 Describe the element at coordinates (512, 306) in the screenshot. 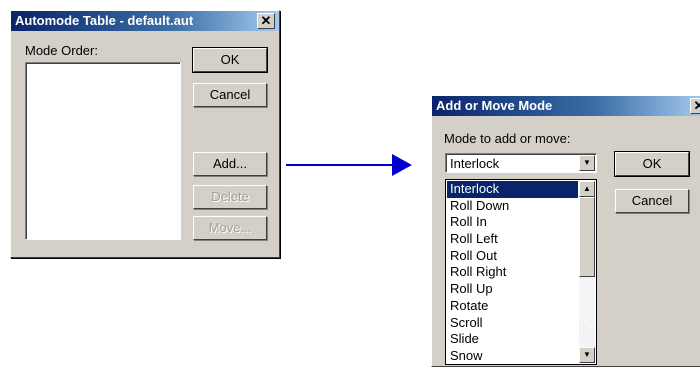

I see `list-item: Rotate` at that location.